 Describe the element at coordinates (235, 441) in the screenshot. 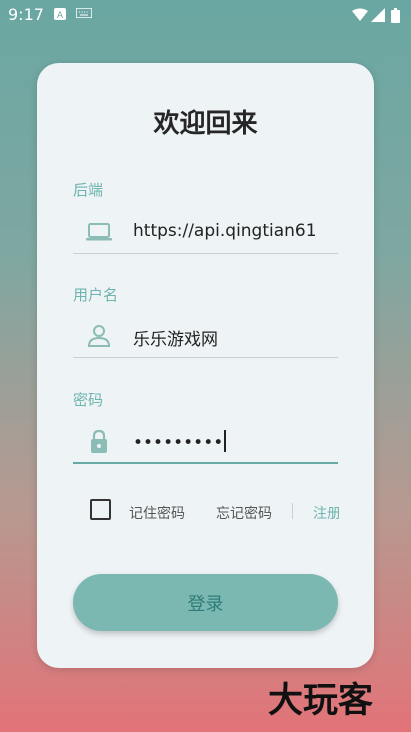

I see `password-input: •••••••••` at that location.